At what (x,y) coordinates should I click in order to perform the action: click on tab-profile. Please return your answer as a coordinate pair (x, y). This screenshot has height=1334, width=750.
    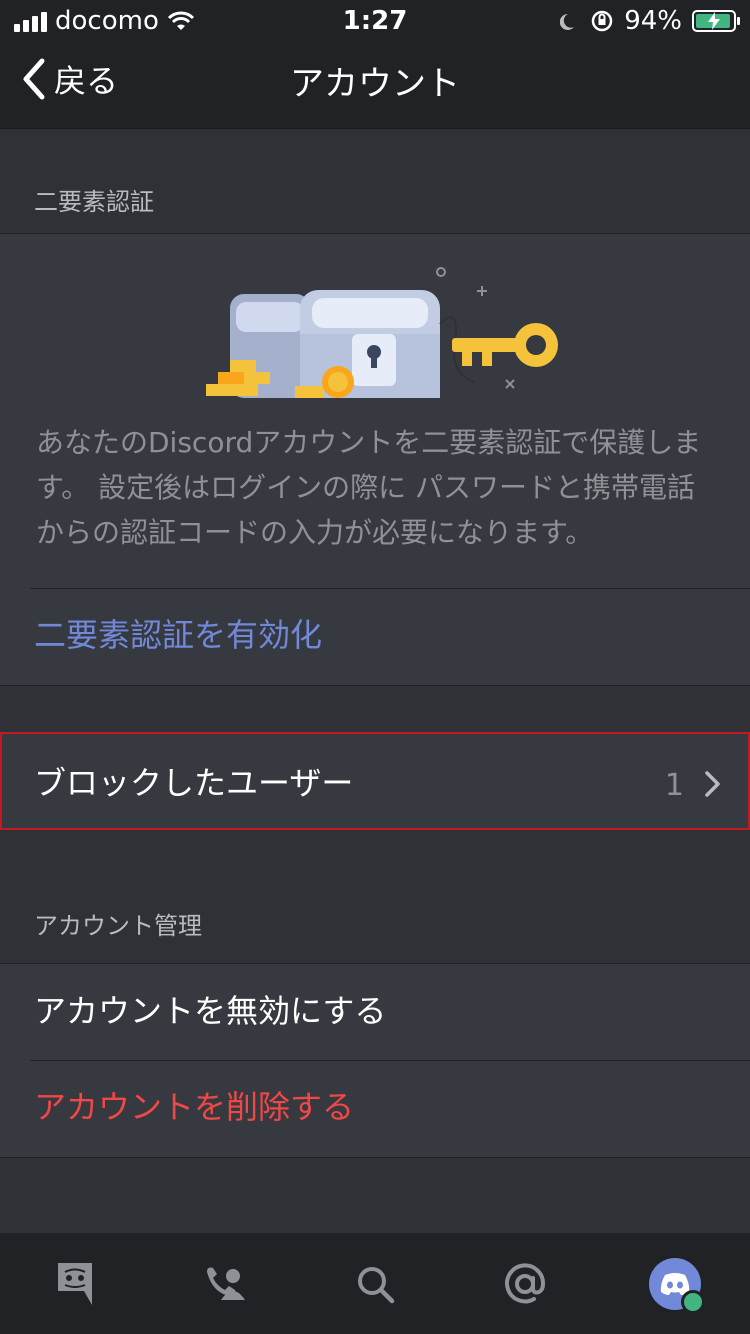
    Looking at the image, I should click on (675, 1284).